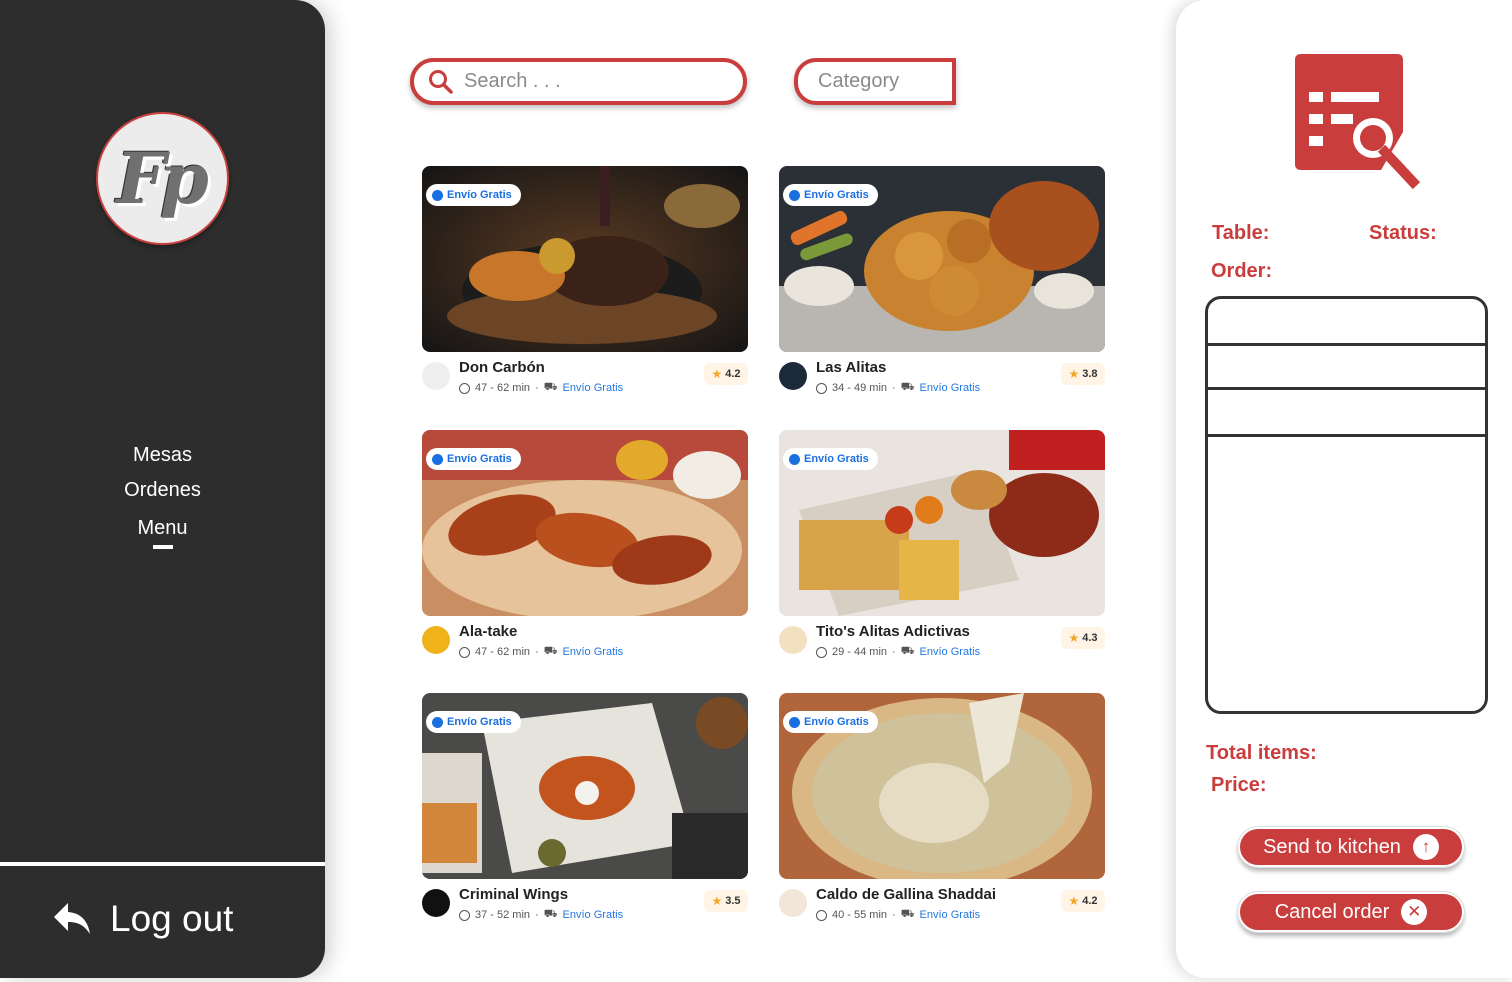 This screenshot has width=1512, height=982. What do you see at coordinates (893, 631) in the screenshot?
I see `restaurant-name: Tito's Alitas Adictivas` at bounding box center [893, 631].